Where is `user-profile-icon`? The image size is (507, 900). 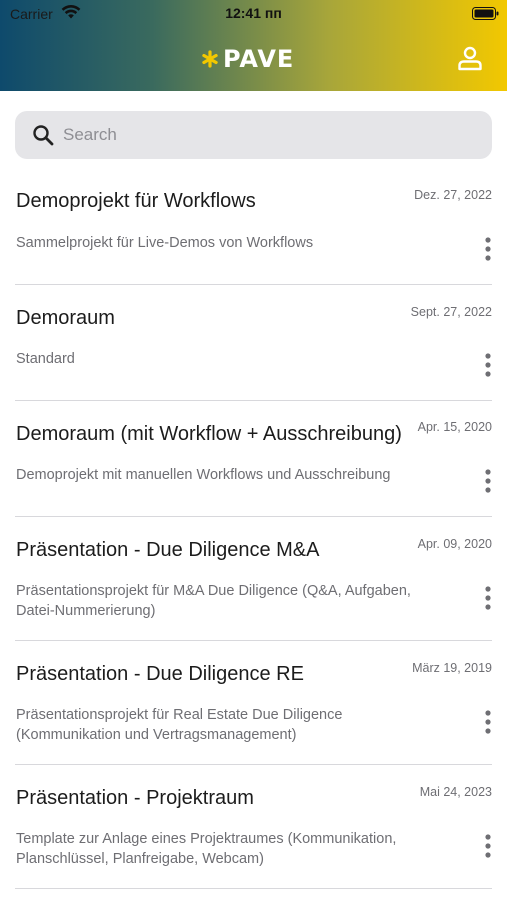
user-profile-icon is located at coordinates (470, 58).